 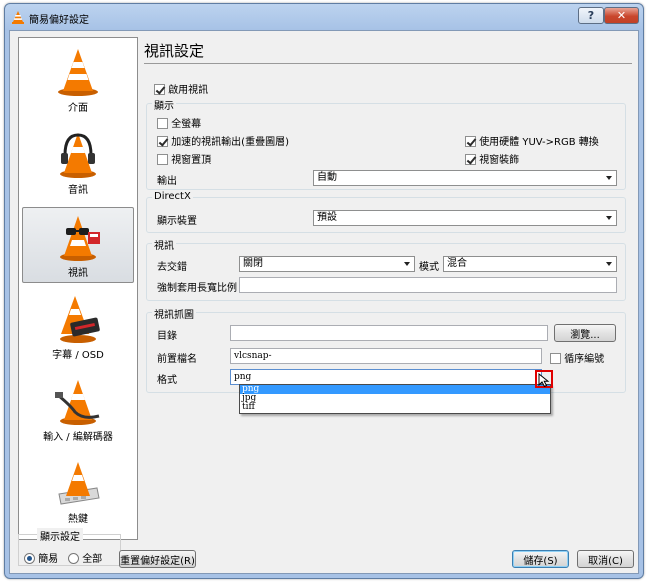 I want to click on sidebar-item-input-codecs: 輸入 / 編解碼器, so click(x=78, y=409).